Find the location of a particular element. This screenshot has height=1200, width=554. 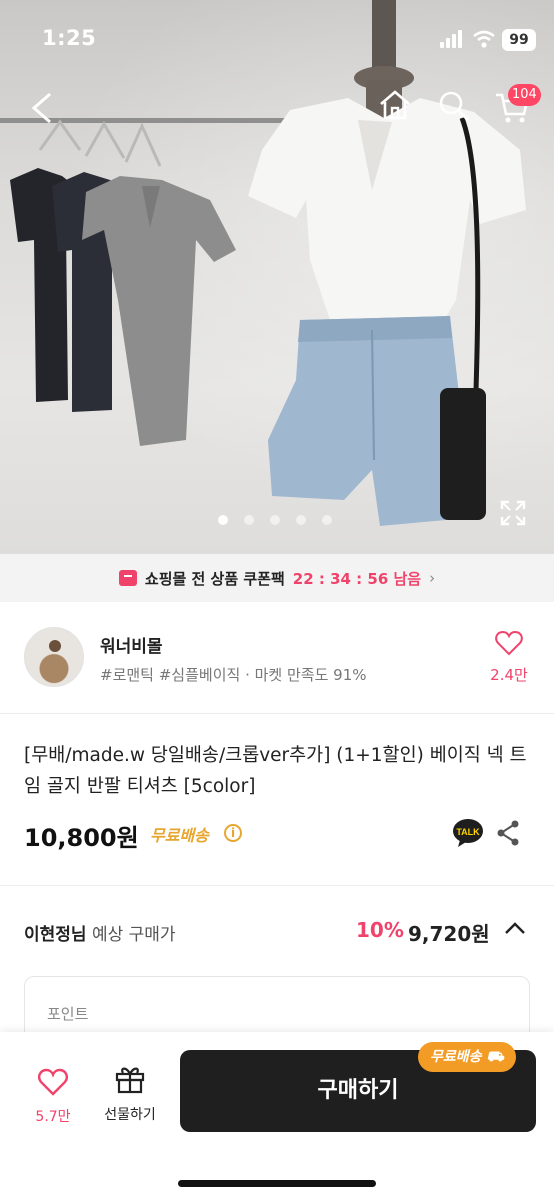

gift-icon is located at coordinates (130, 1080).